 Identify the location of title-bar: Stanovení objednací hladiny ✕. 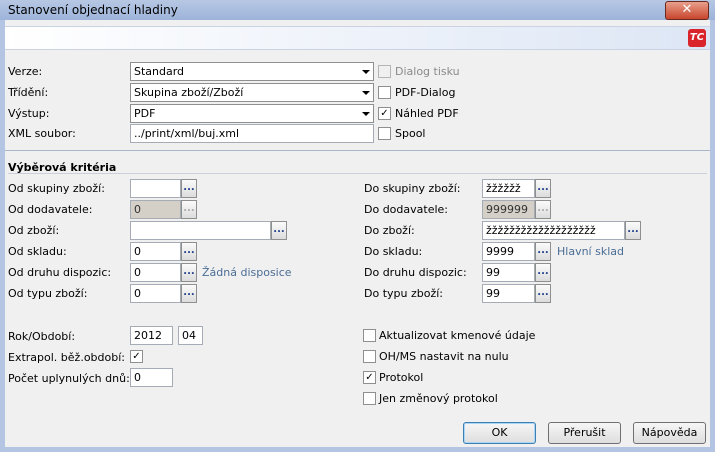
(357, 10).